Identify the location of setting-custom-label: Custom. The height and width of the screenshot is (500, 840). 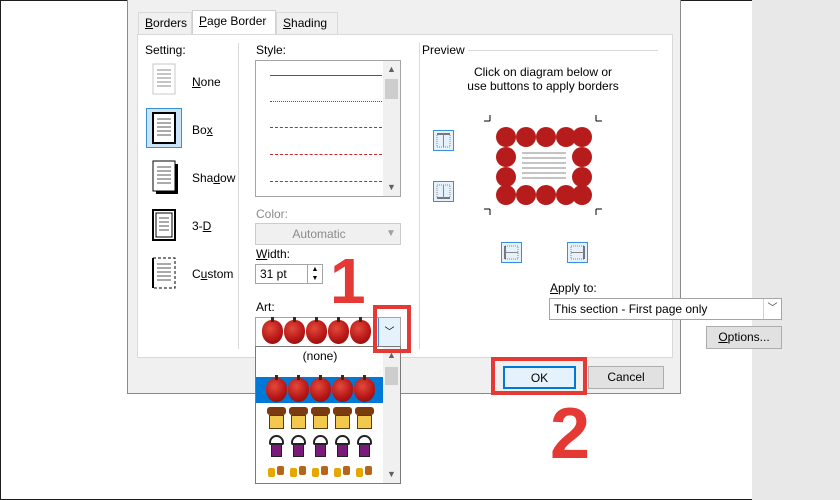
(212, 274).